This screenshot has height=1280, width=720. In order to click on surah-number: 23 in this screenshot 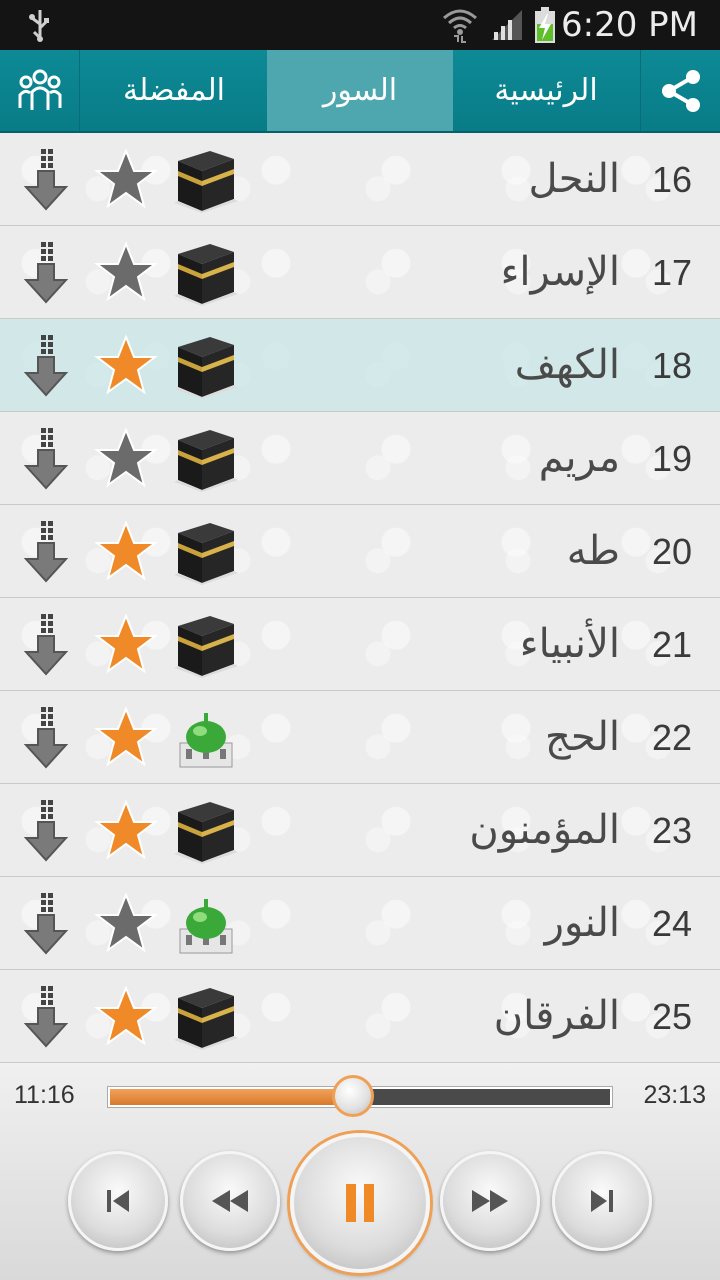, I will do `click(671, 830)`.